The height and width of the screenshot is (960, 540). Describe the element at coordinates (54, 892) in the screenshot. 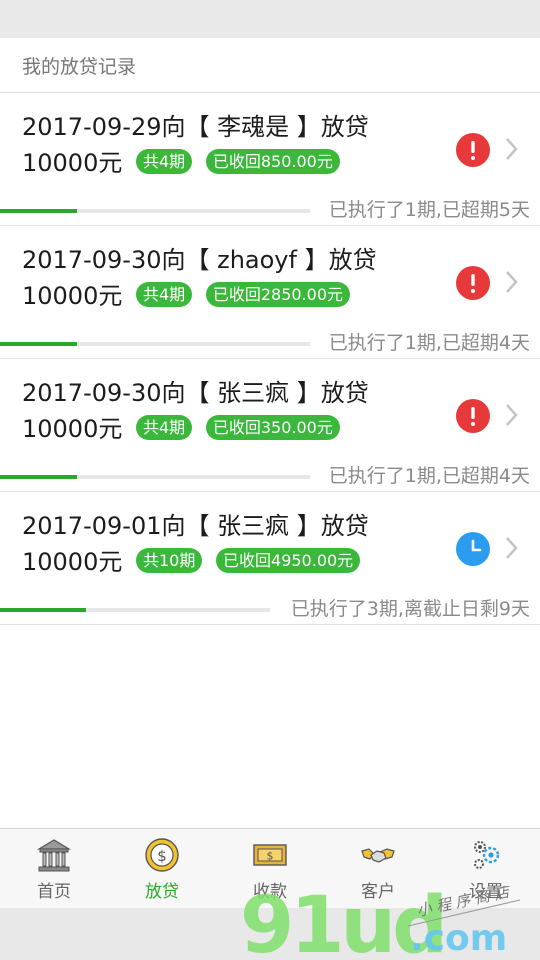

I see `tab-label: 首页` at that location.